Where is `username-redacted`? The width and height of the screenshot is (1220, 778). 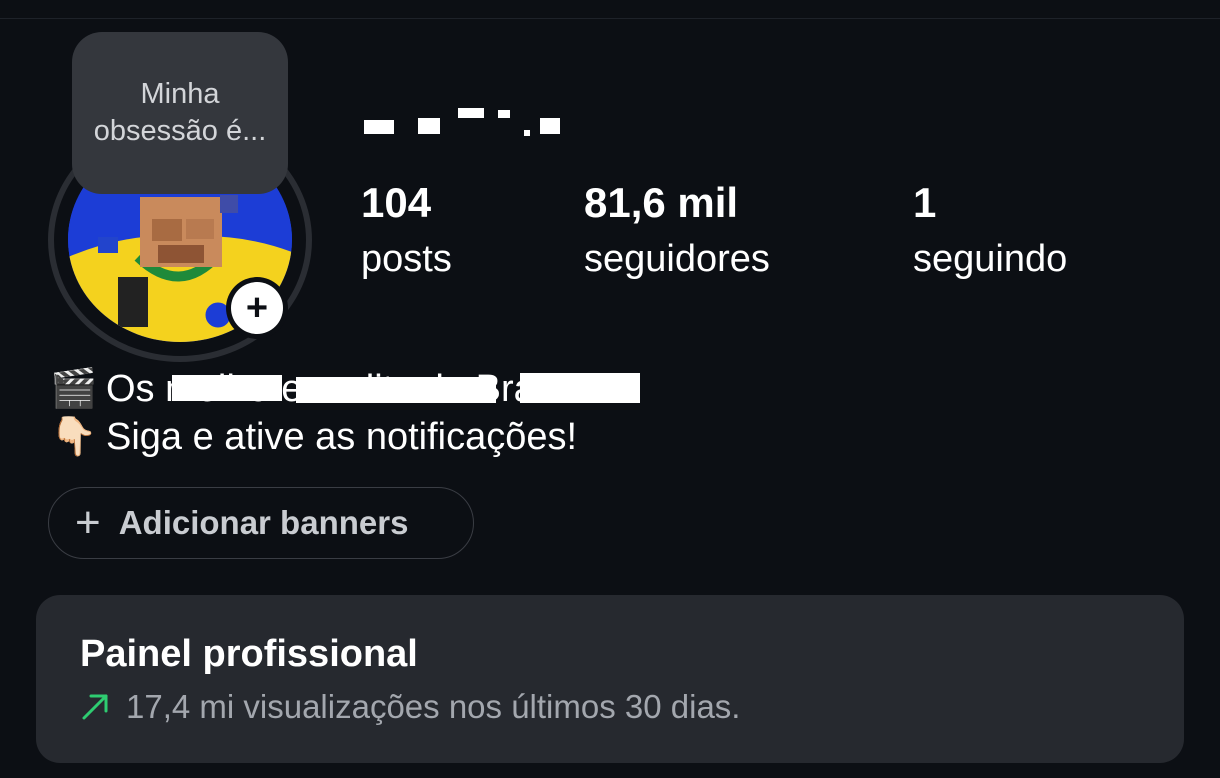 username-redacted is located at coordinates (480, 120).